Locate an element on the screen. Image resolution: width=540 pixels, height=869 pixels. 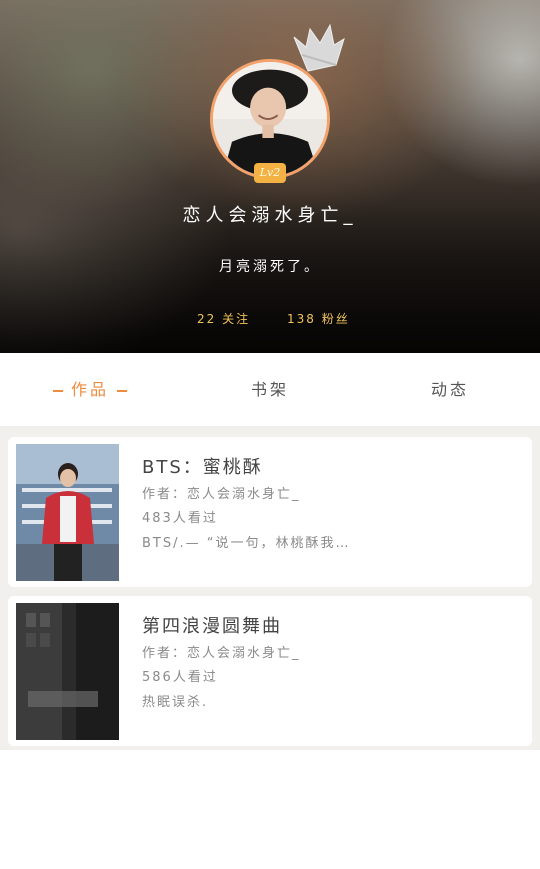
following-count: 22 关注 is located at coordinates (223, 318).